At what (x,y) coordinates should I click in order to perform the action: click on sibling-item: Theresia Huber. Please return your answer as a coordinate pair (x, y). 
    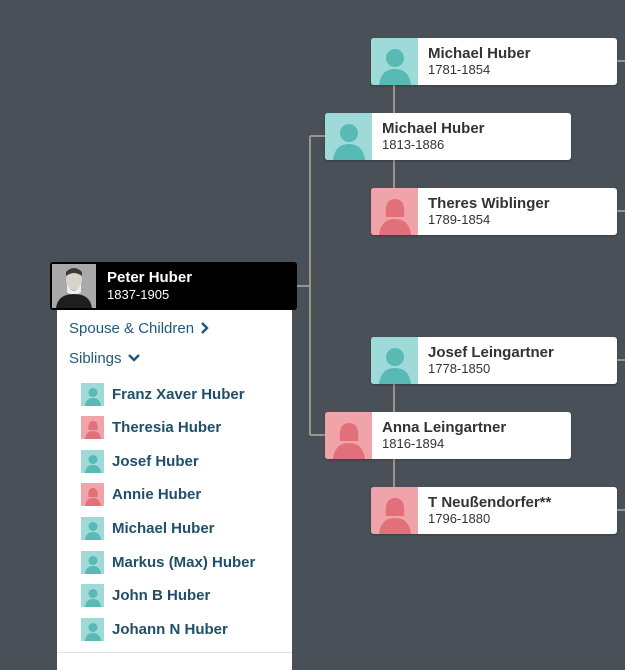
    Looking at the image, I should click on (151, 427).